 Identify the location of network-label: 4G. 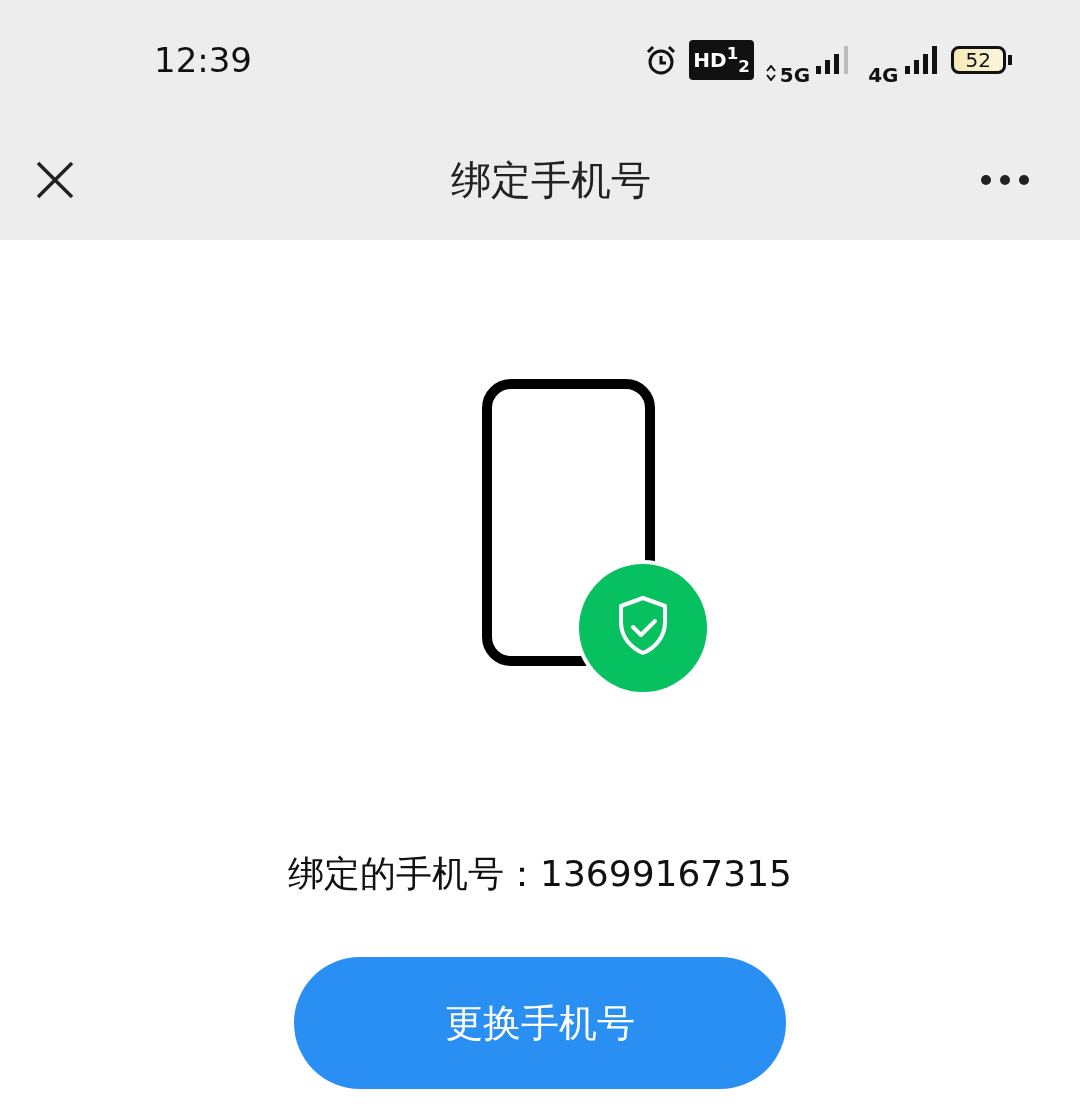
(883, 75).